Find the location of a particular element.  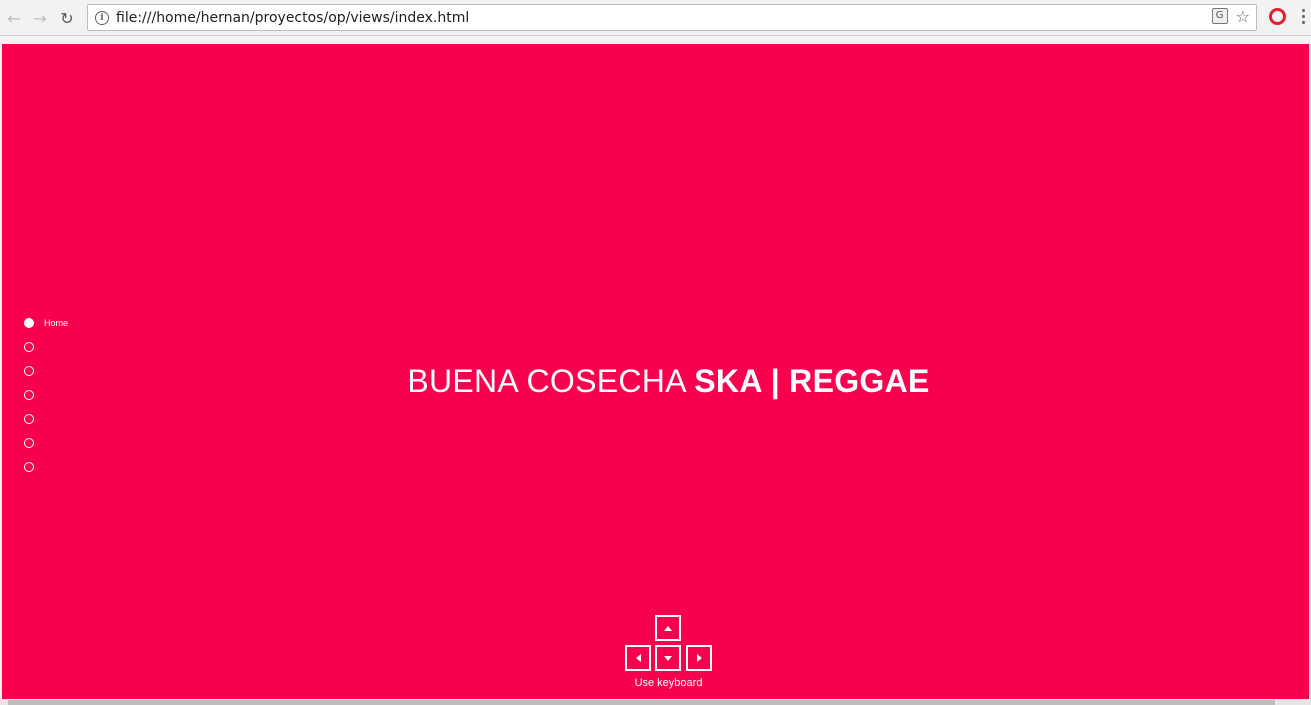

forward-arrow-icon: → is located at coordinates (40, 18).